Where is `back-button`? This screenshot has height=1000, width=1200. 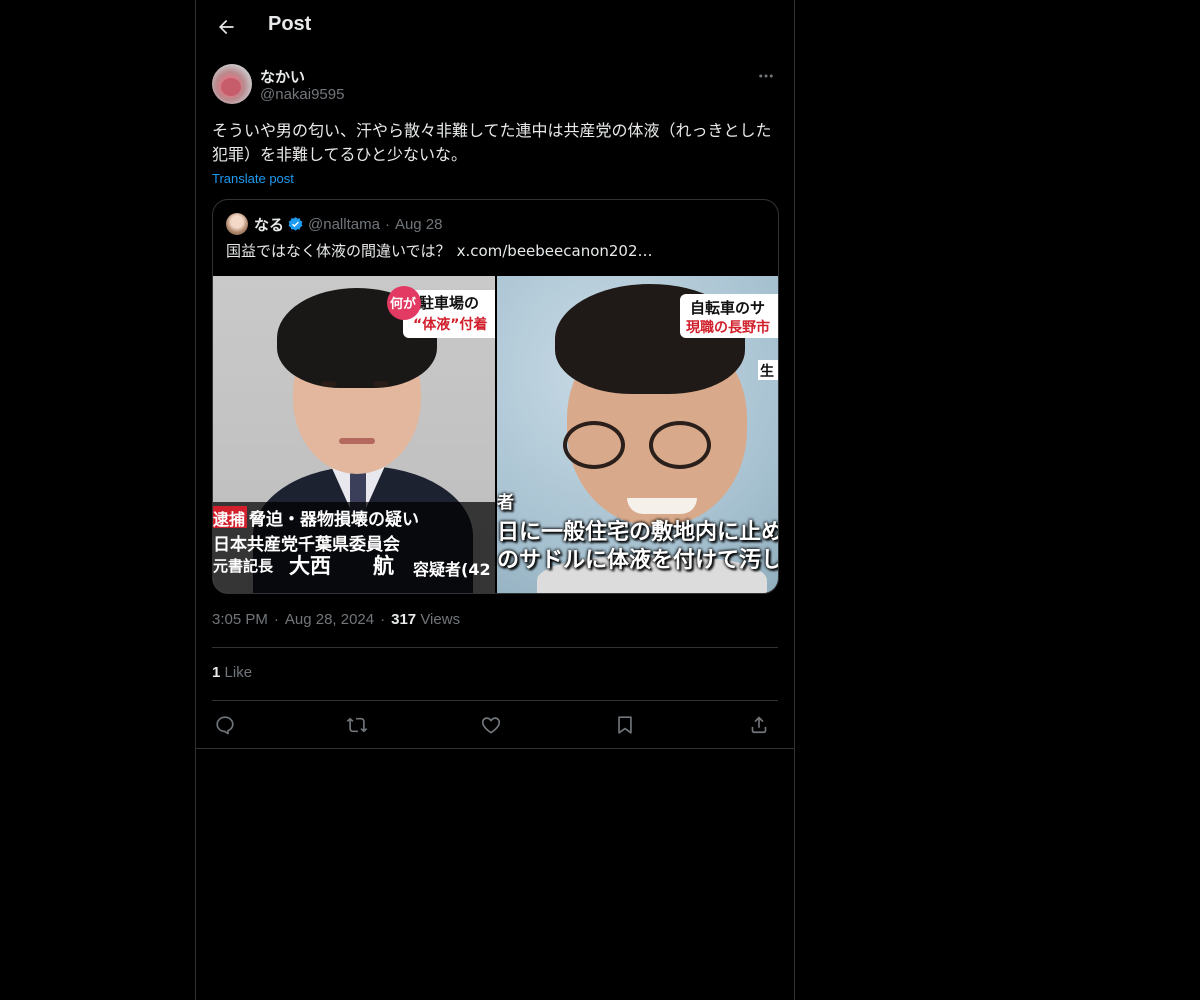 back-button is located at coordinates (226, 27).